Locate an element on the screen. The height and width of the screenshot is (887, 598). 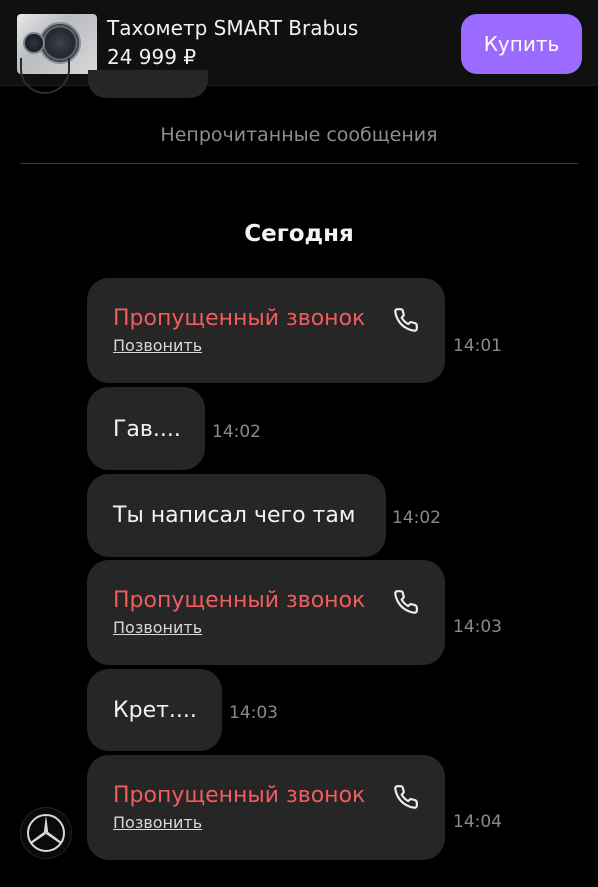
text-message: Ты написал чего там is located at coordinates (236, 515).